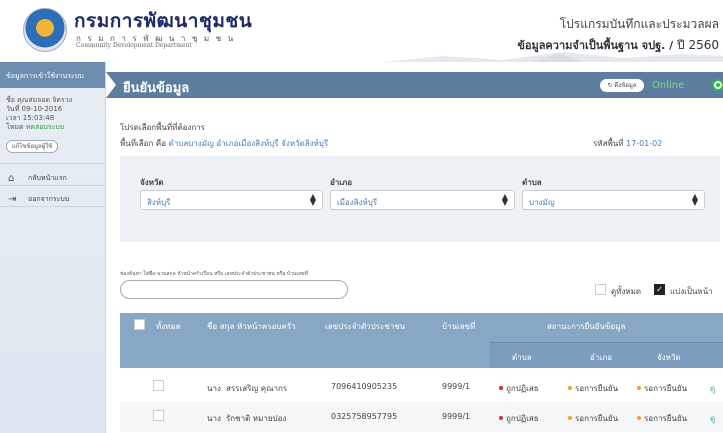 This screenshot has height=433, width=723. What do you see at coordinates (600, 289) in the screenshot?
I see `show-all-checkbox` at bounding box center [600, 289].